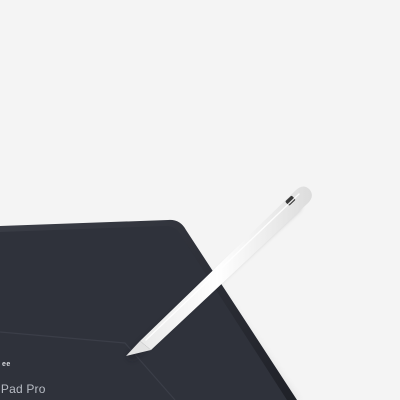 The width and height of the screenshot is (400, 400). What do you see at coordinates (23, 389) in the screenshot?
I see `screen-model-text: iPad Pro` at bounding box center [23, 389].